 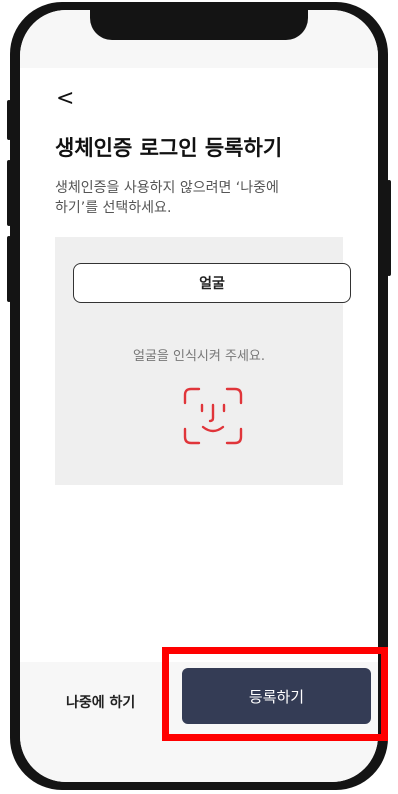 What do you see at coordinates (200, 198) in the screenshot?
I see `page-description: 생체인증을 사용하지 않으려면 ‘나중에 하기’를 선택하세요.` at bounding box center [200, 198].